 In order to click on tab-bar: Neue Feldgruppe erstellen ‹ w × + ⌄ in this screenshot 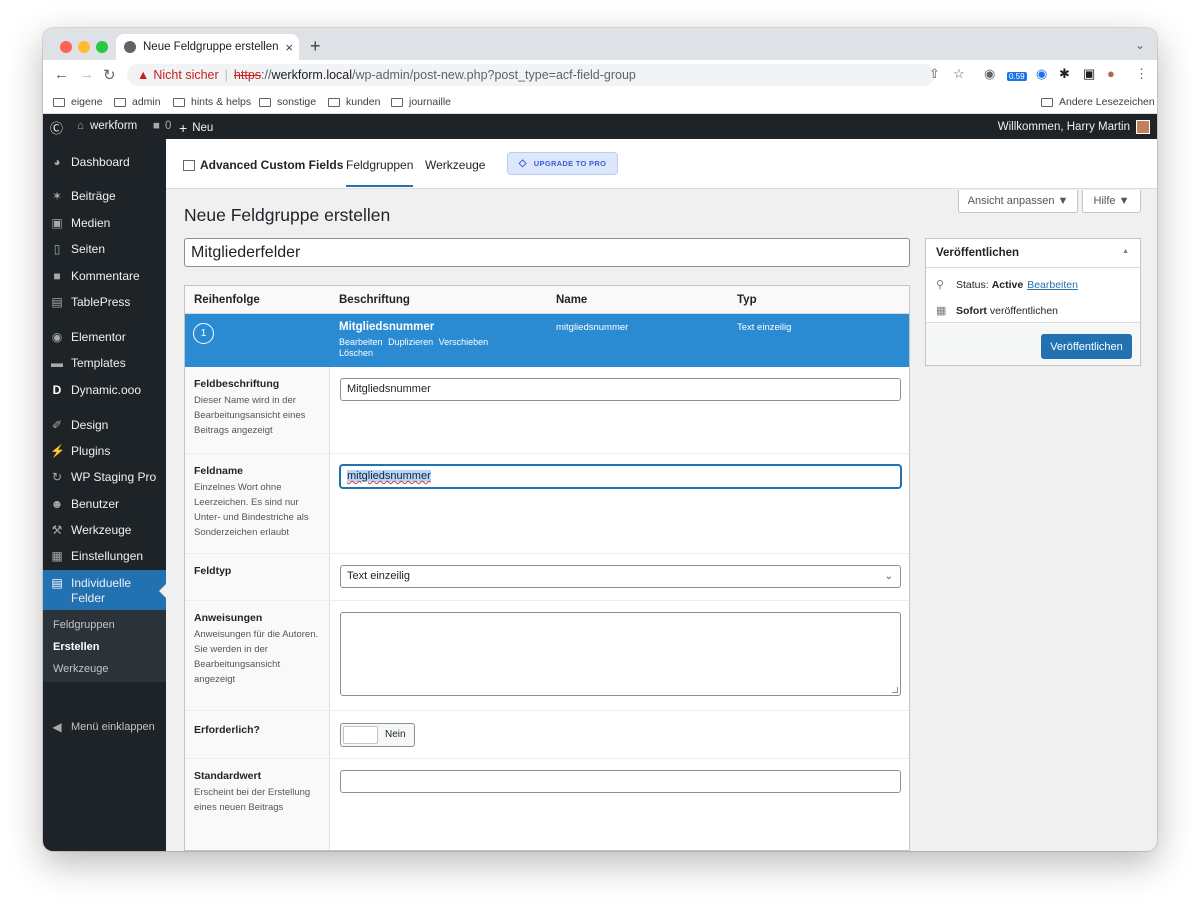, I will do `click(600, 44)`.